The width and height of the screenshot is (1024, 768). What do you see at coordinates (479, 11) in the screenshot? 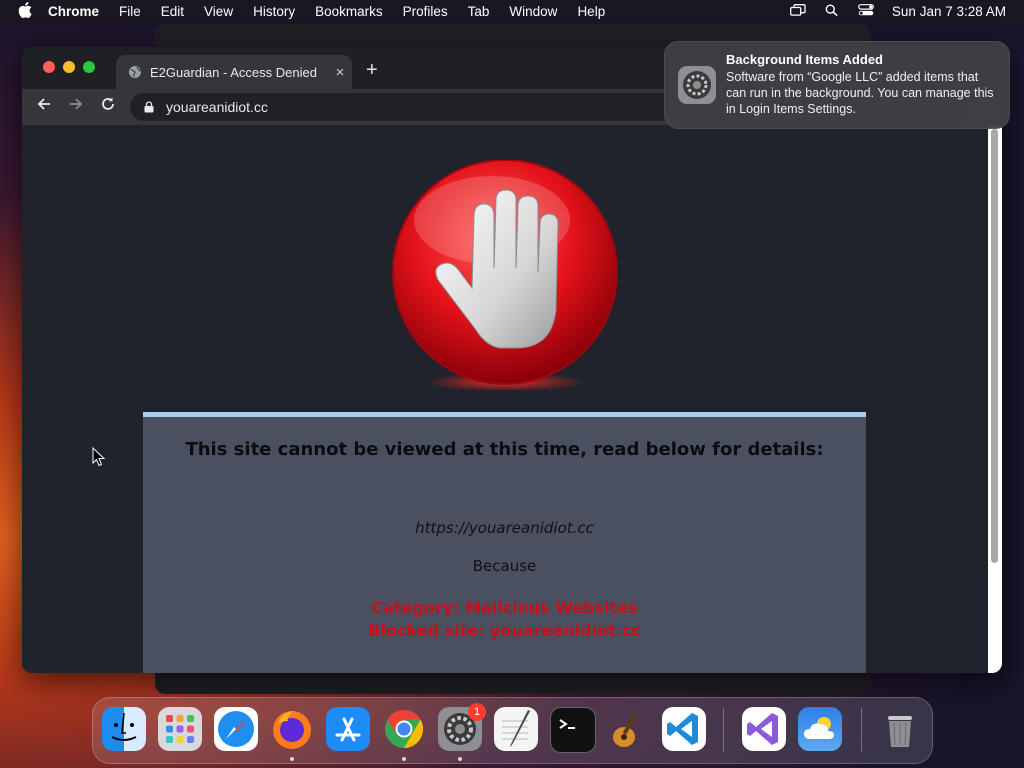
I see `menu-tab: Tab` at bounding box center [479, 11].